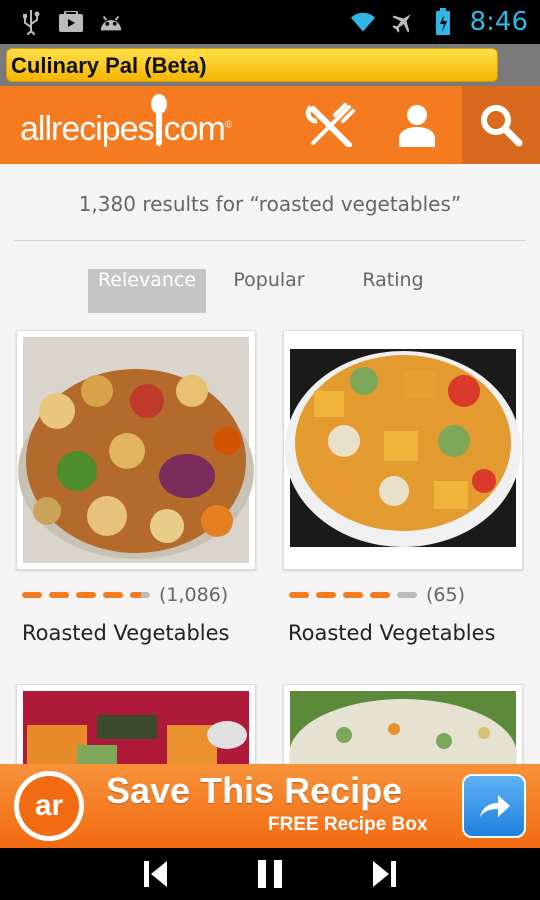  Describe the element at coordinates (71, 22) in the screenshot. I see `play-store-icon` at that location.